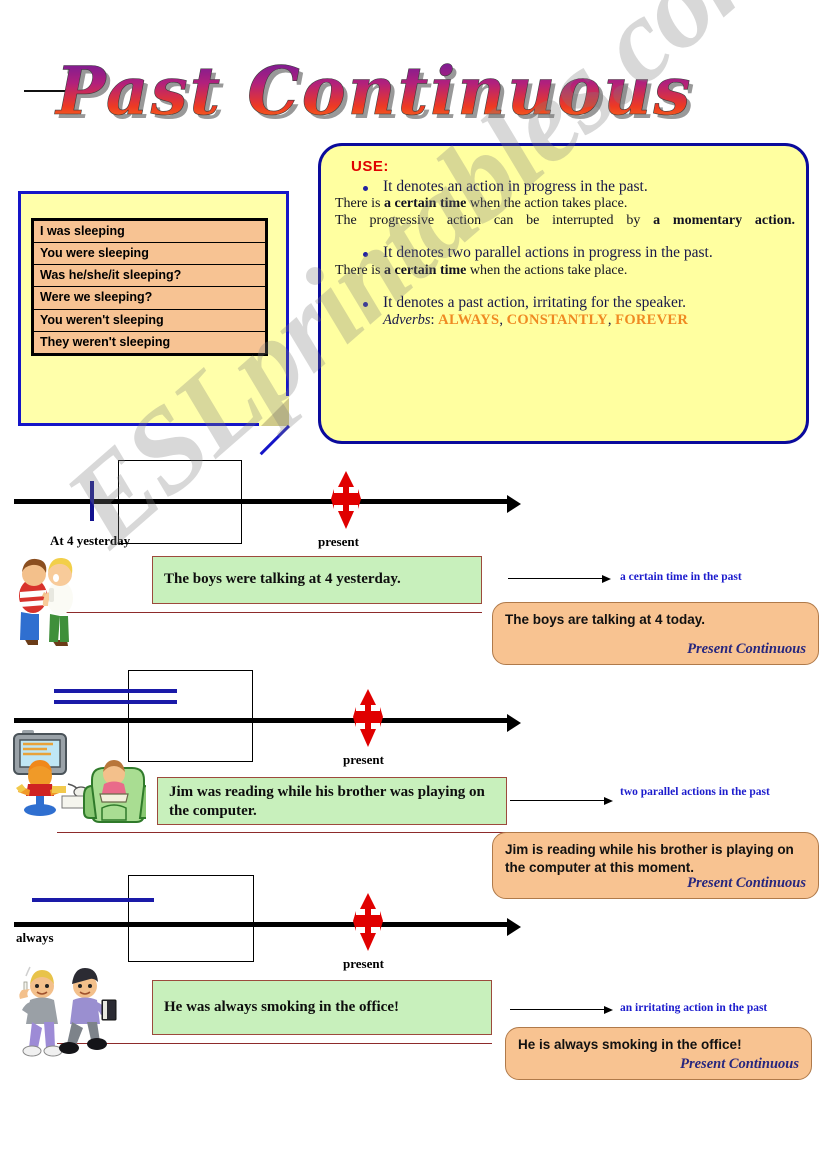 Image resolution: width=821 pixels, height=1169 pixels. I want to click on note-2-post: when the actions take place., so click(547, 270).